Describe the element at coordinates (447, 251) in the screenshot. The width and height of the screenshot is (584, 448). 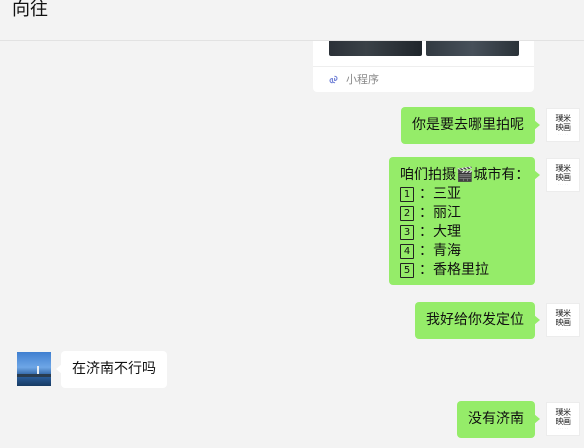
I see `list-item-text: 青海` at that location.